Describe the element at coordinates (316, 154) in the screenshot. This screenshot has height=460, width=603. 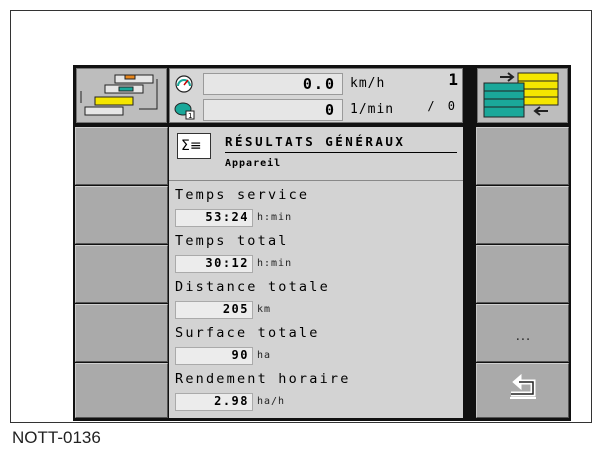
I see `panel-header: Σ≡ RÉSULTATS GÉNÉRAUX Appareil` at that location.